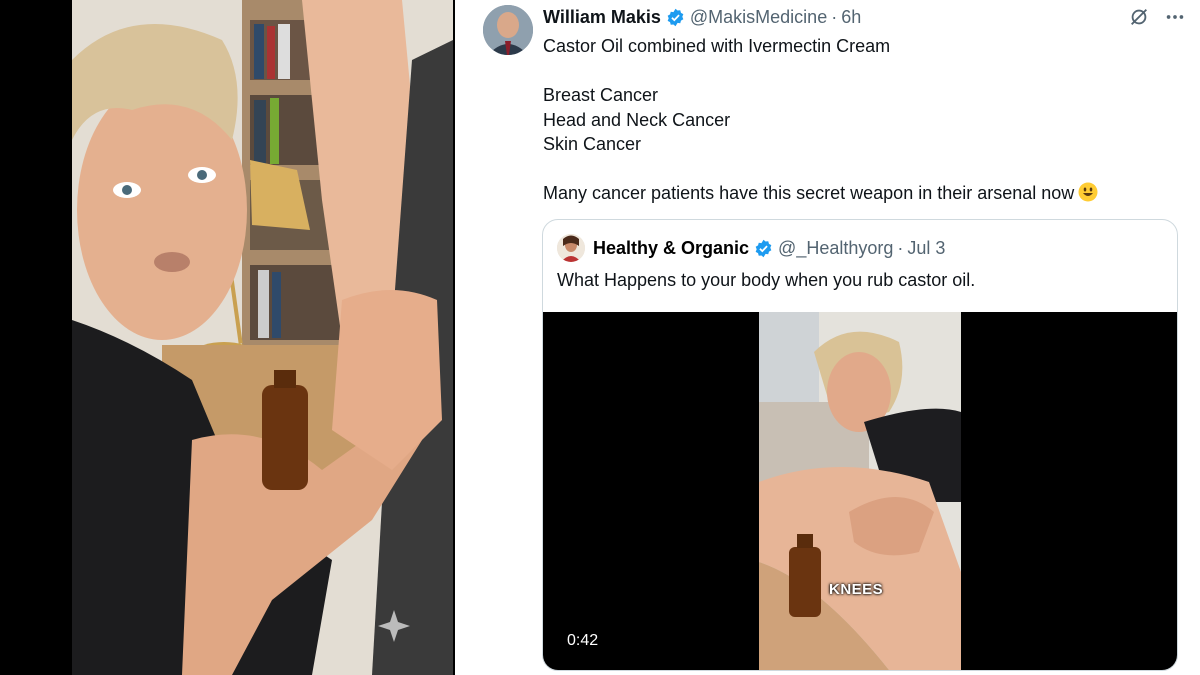  Describe the element at coordinates (1088, 192) in the screenshot. I see `smiley-emoji-icon` at that location.